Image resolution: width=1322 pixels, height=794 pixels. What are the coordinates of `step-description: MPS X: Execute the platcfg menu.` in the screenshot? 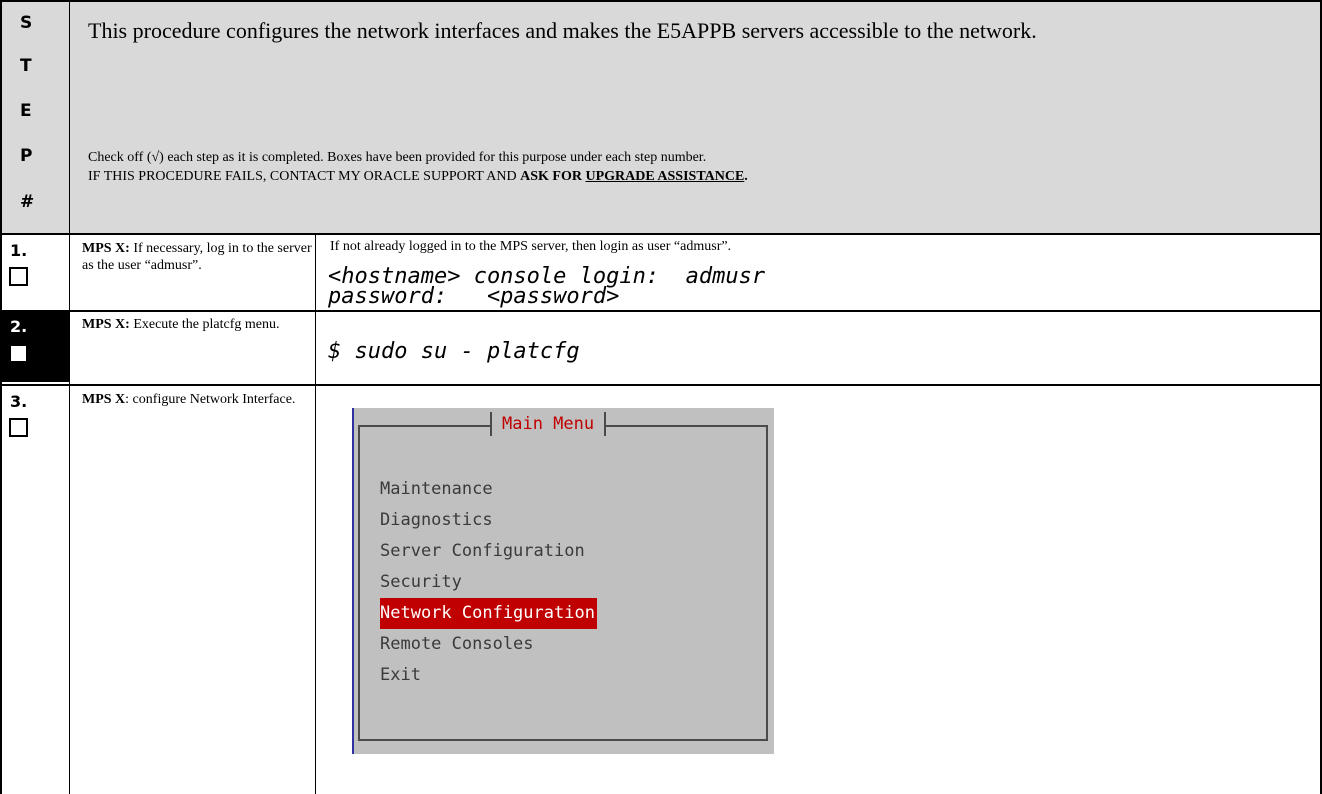 It's located at (197, 324).